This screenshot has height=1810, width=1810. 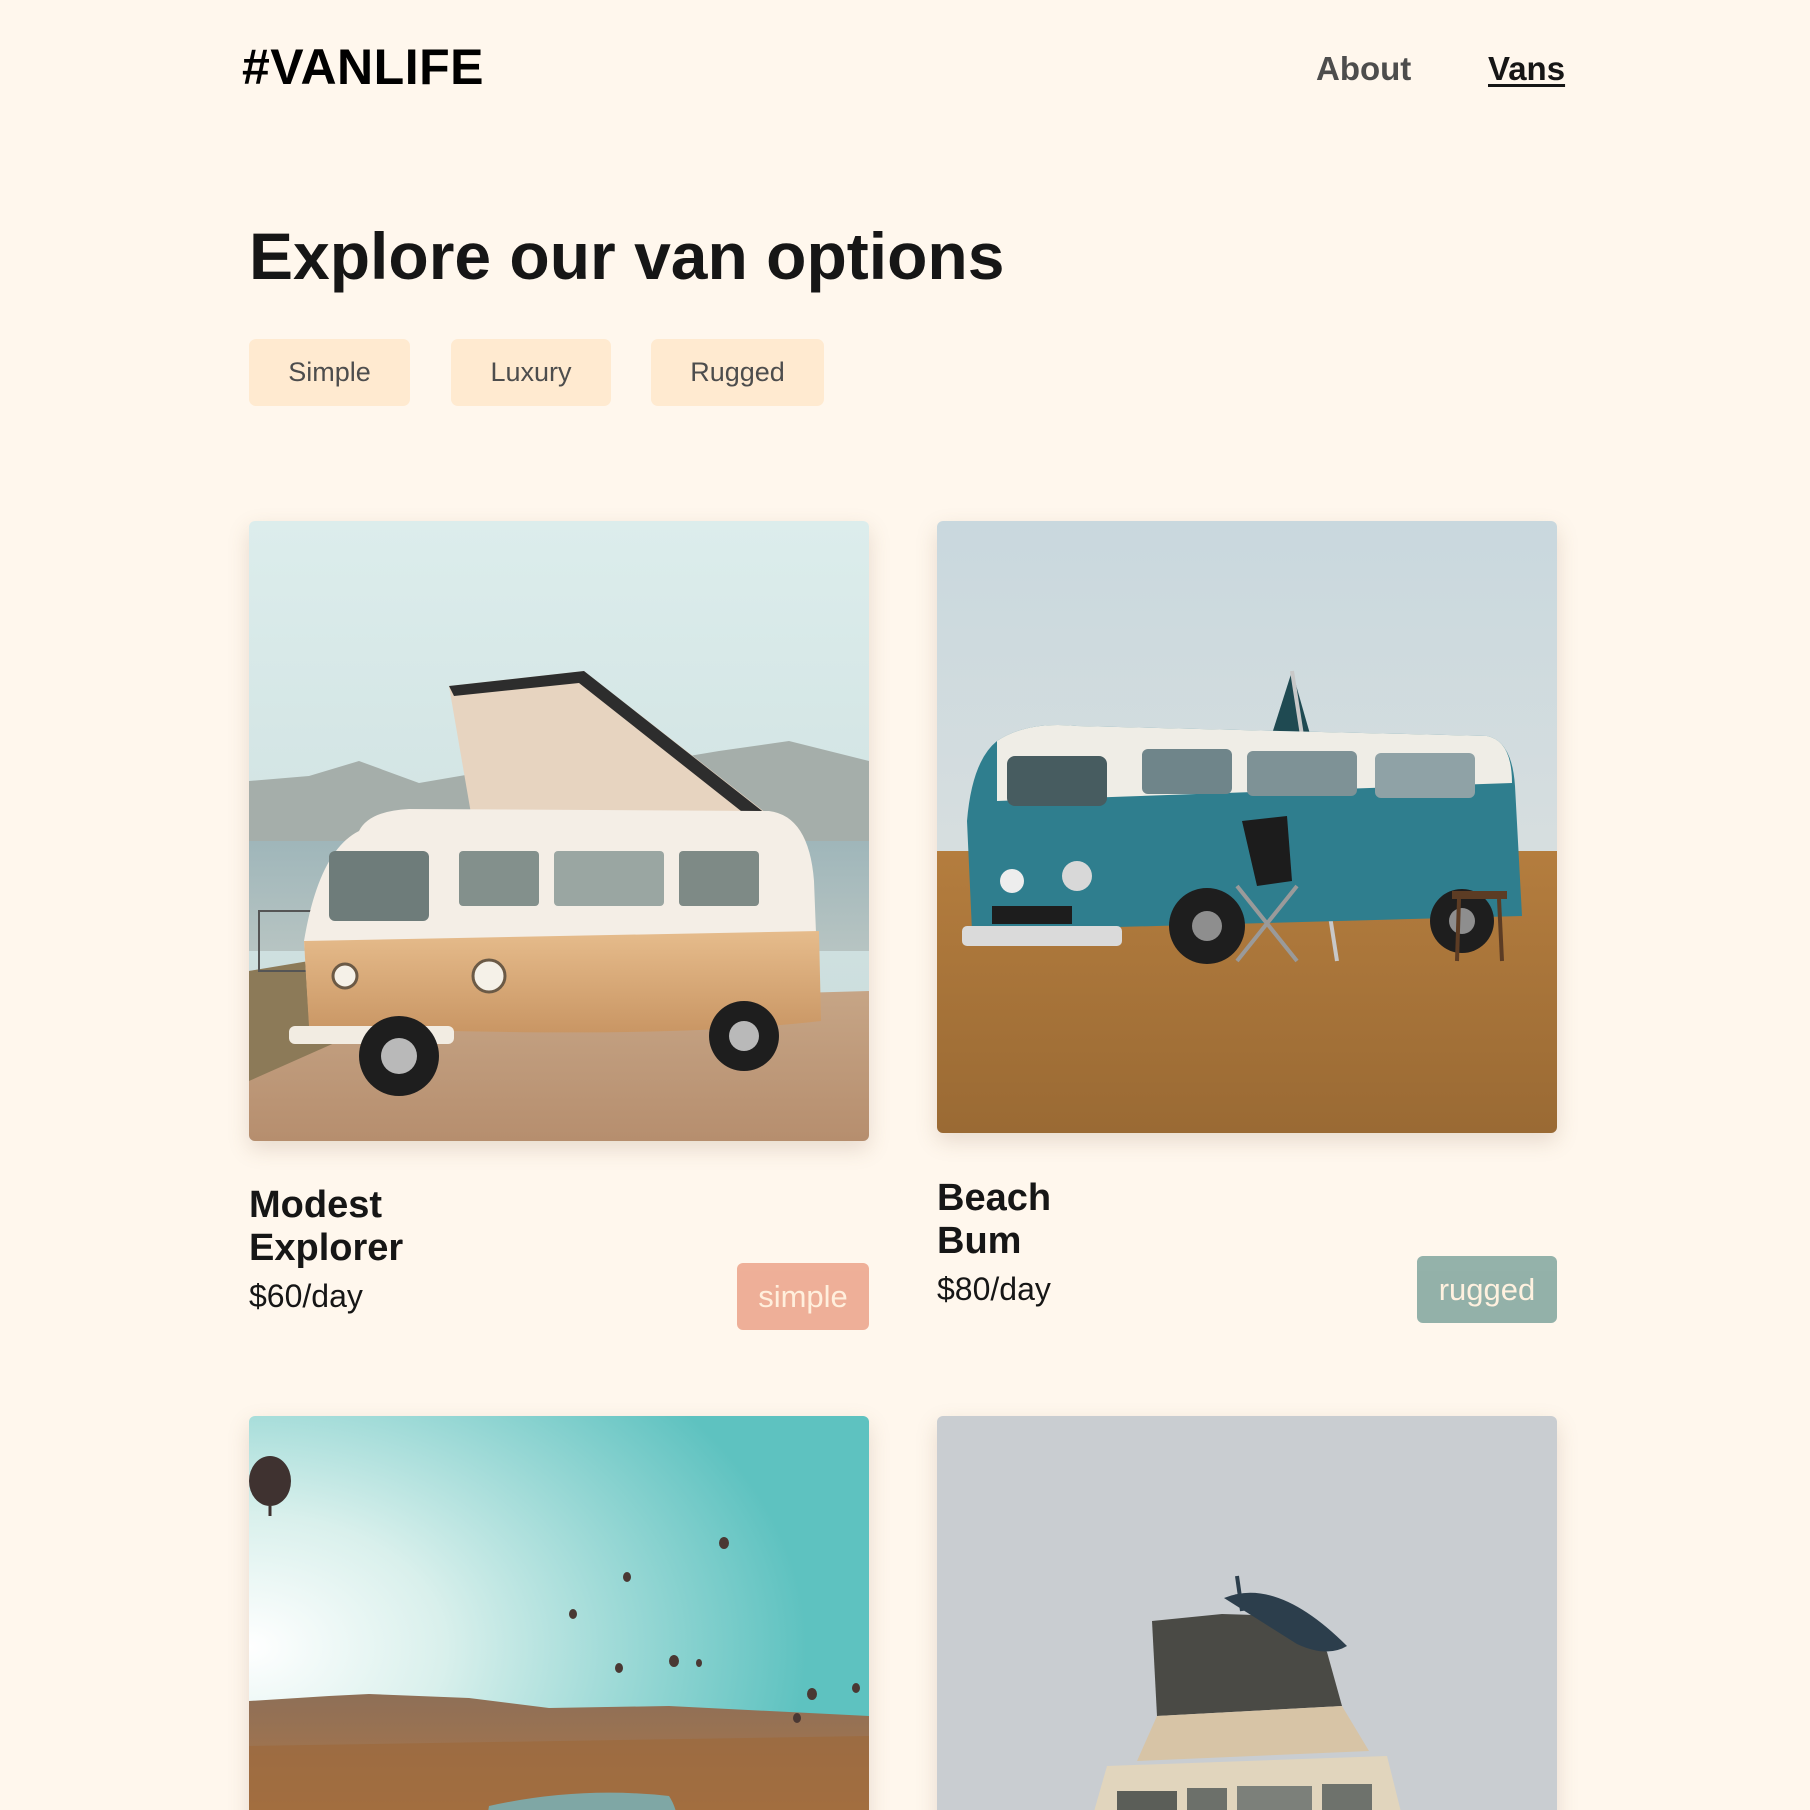 I want to click on page-title: Explore our van options, so click(x=627, y=256).